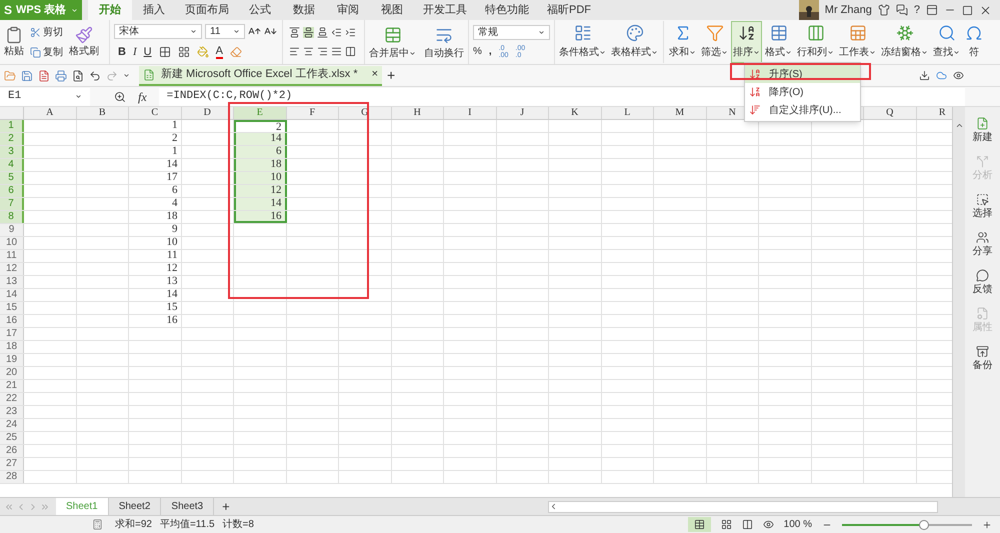  What do you see at coordinates (225, 31) in the screenshot?
I see `font-size-field: 11` at bounding box center [225, 31].